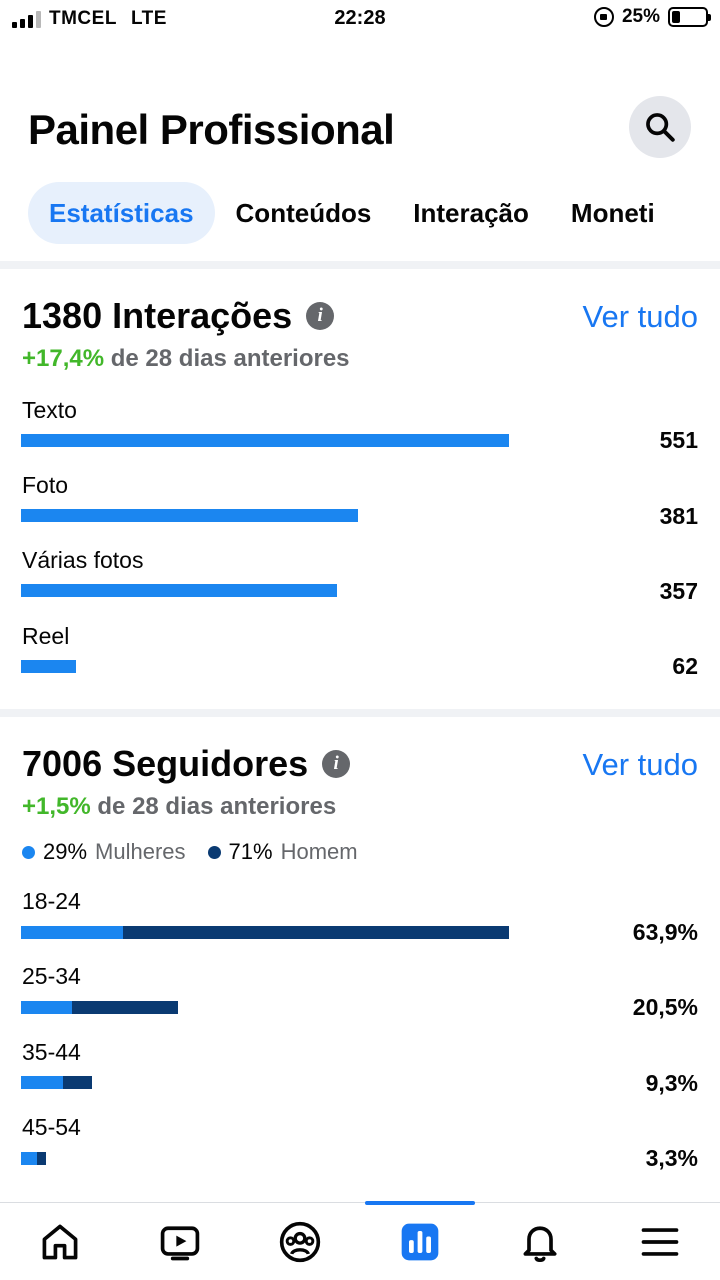 The image size is (720, 1280). I want to click on interaction-label: Foto, so click(45, 485).